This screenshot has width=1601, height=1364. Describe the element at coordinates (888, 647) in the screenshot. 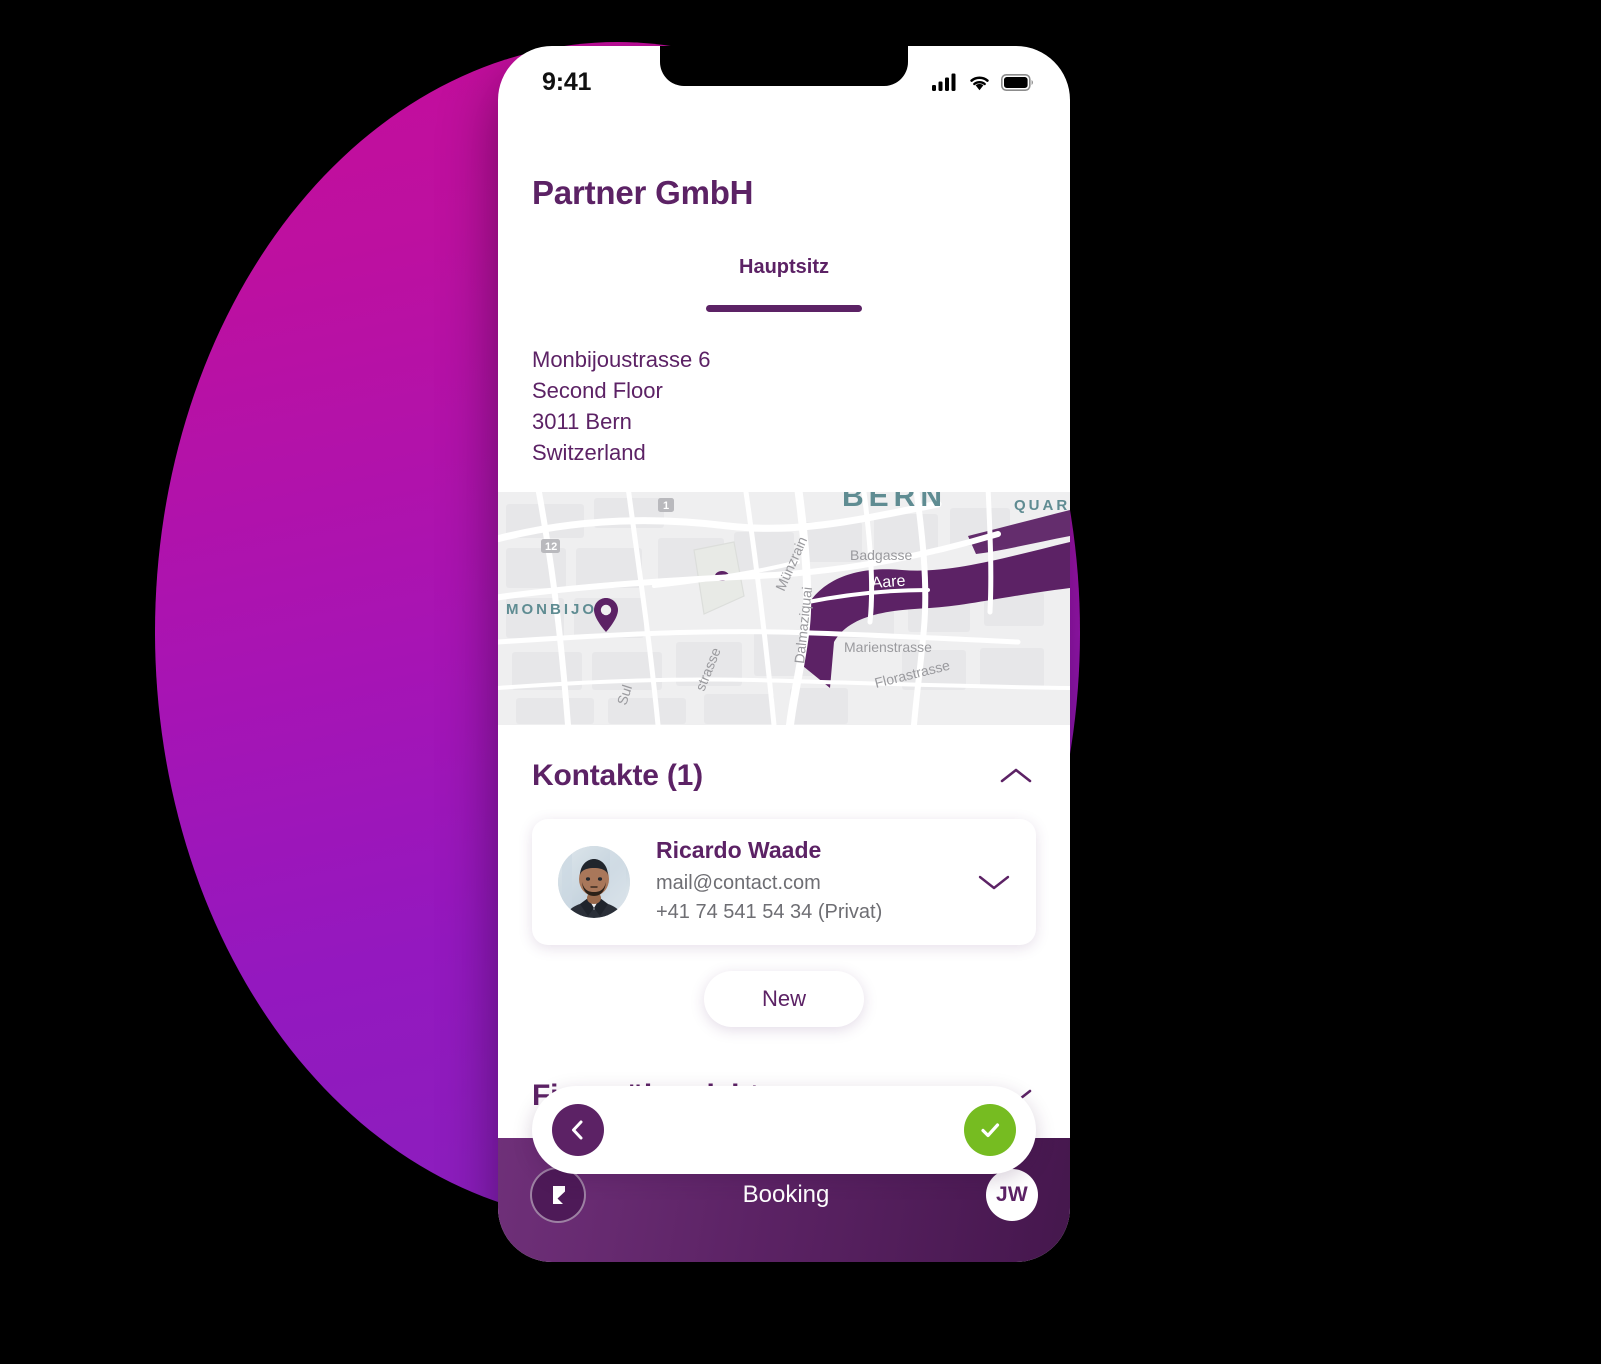

I see `map-label-marienstrasse: Marienstrasse` at that location.